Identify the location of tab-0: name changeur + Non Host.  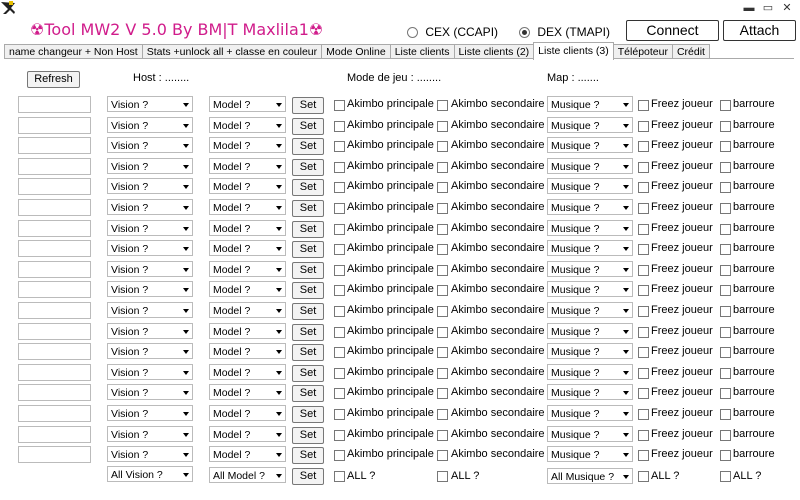
(73, 51).